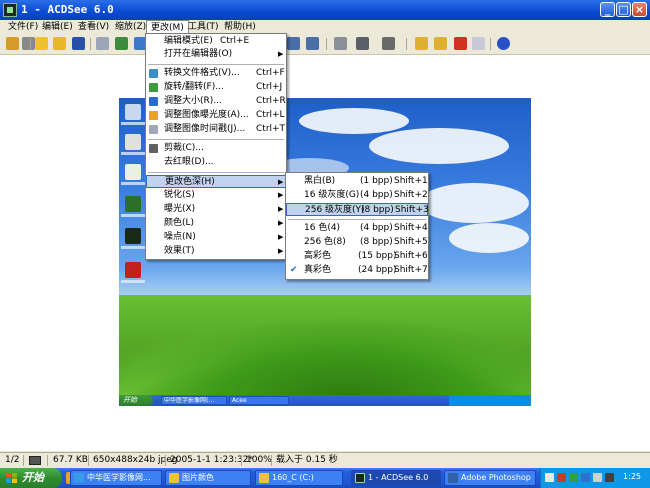 This screenshot has height=488, width=650. What do you see at coordinates (216, 251) in the screenshot?
I see `menu-item-effects: 效果(T) ▶` at bounding box center [216, 251].